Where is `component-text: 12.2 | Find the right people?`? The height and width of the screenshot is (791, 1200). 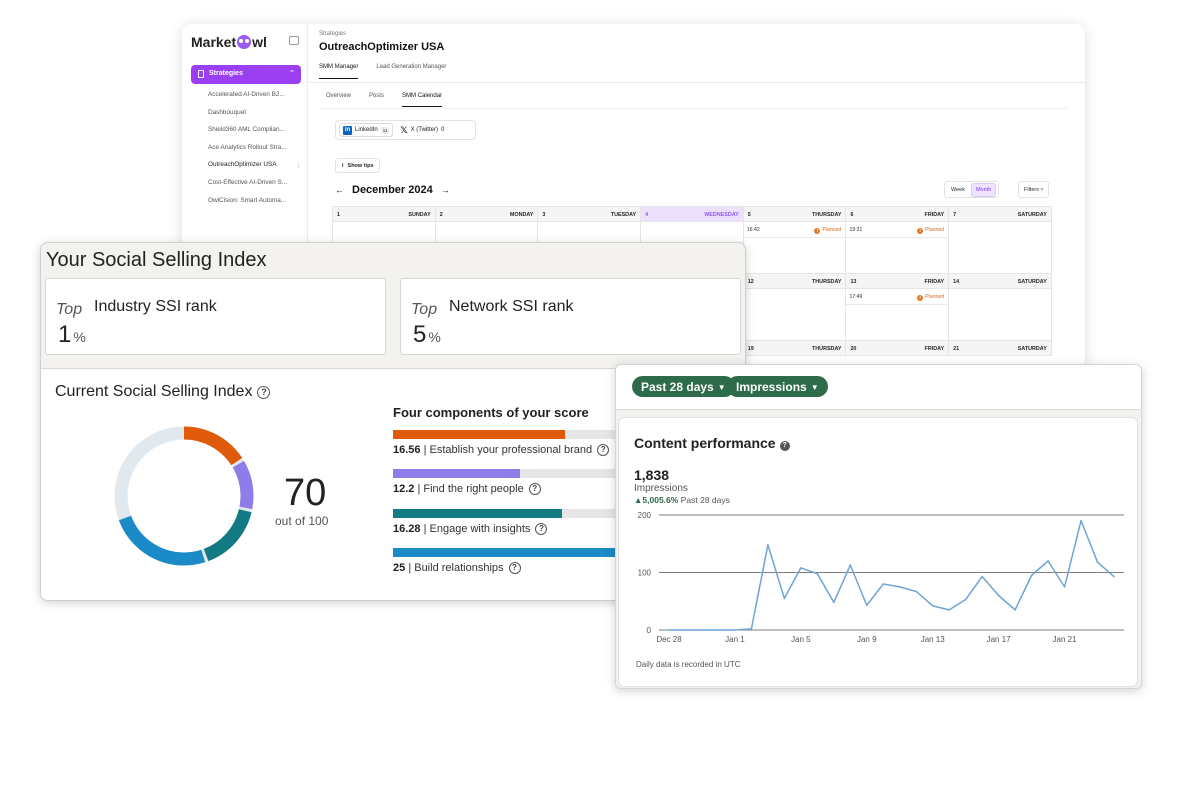
component-text: 12.2 | Find the right people? is located at coordinates (523, 489).